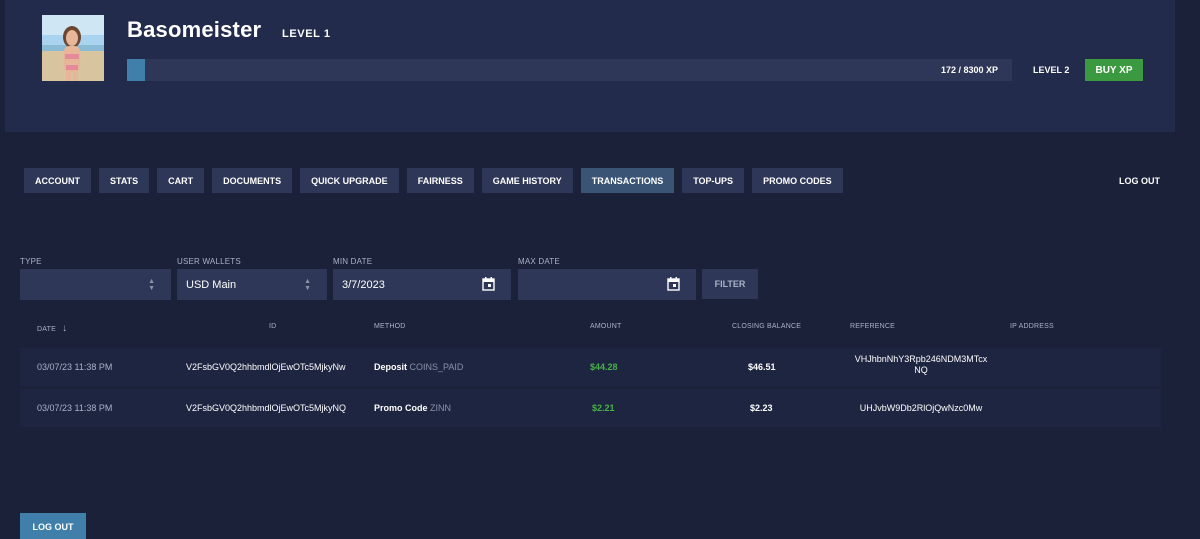  I want to click on xp-progress-bar: 172 / 8300 XP, so click(569, 70).